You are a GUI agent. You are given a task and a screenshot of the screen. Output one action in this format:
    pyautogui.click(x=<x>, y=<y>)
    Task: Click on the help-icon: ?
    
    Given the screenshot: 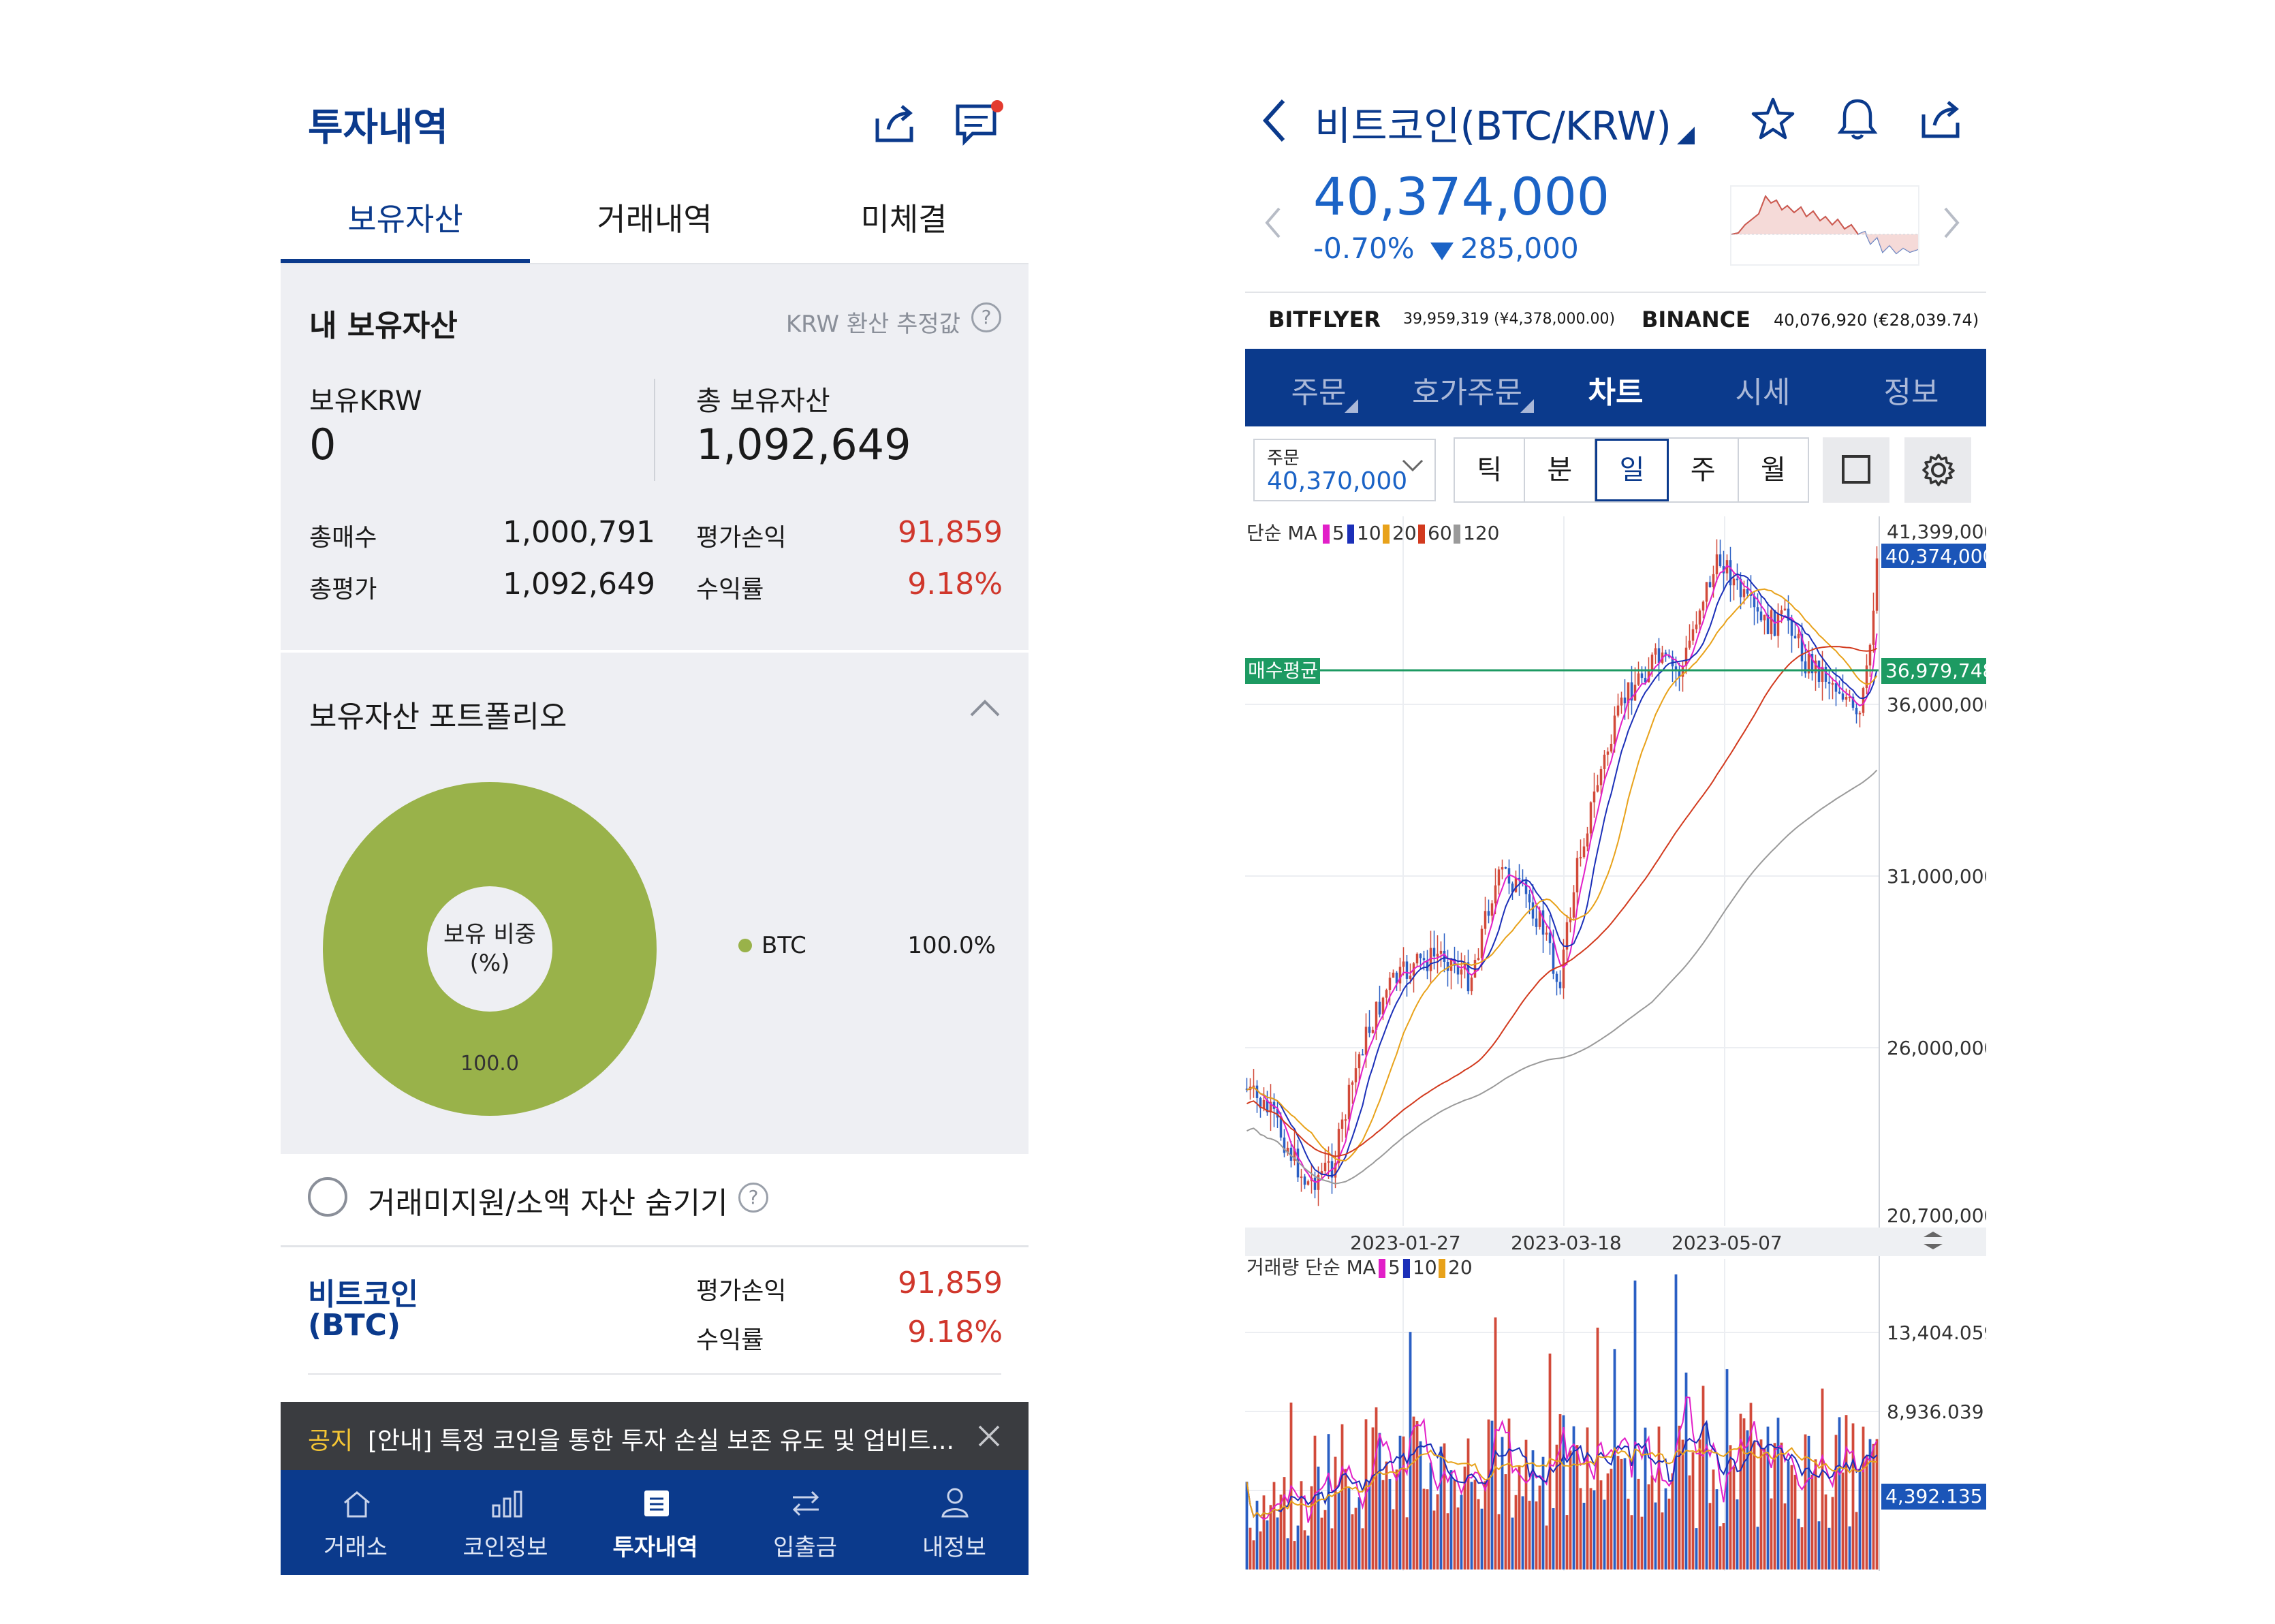 What is the action you would take?
    pyautogui.click(x=986, y=317)
    